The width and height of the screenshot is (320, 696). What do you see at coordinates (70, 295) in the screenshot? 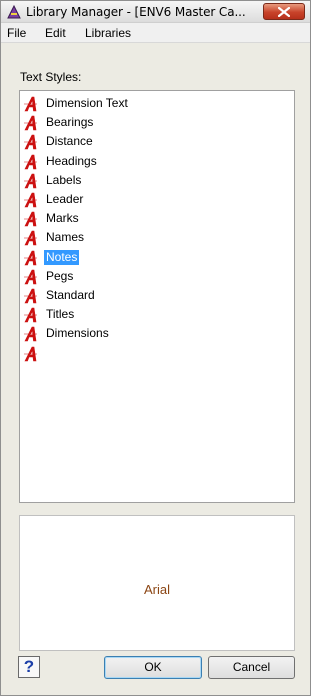
I see `list-item-label: Standard` at bounding box center [70, 295].